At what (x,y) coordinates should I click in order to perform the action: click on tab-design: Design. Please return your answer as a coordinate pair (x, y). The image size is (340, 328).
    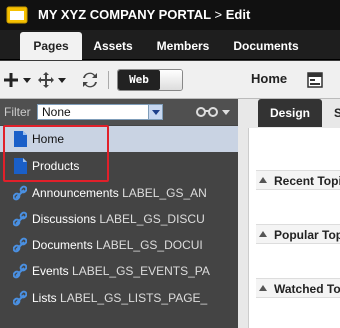
    Looking at the image, I should click on (290, 113).